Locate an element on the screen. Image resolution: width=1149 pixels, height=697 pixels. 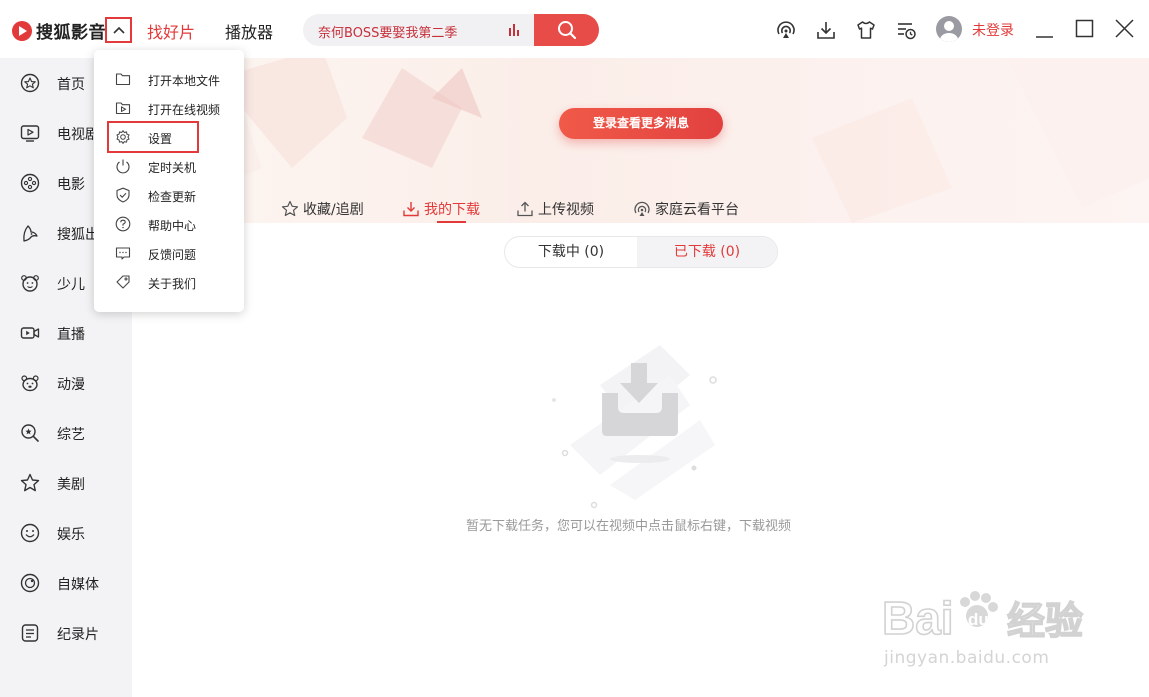
menu-item-check-update: 检查更新 is located at coordinates (169, 195).